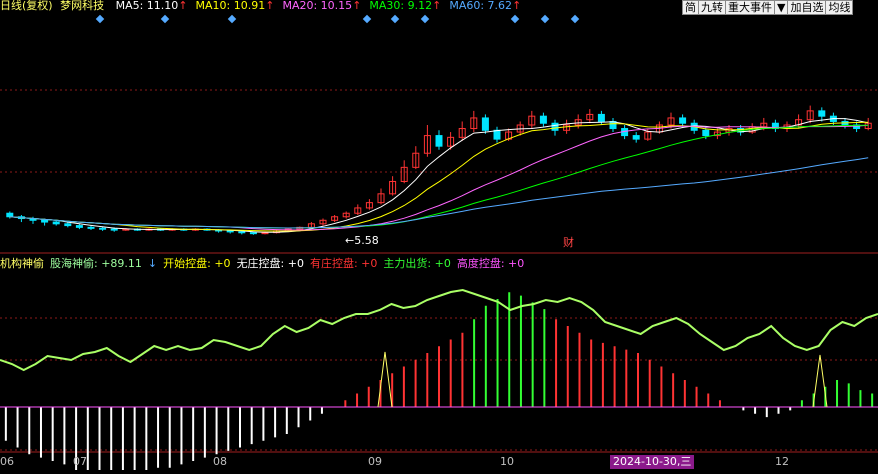 The width and height of the screenshot is (878, 474). Describe the element at coordinates (782, 461) in the screenshot. I see `x-tick-label: 12` at that location.